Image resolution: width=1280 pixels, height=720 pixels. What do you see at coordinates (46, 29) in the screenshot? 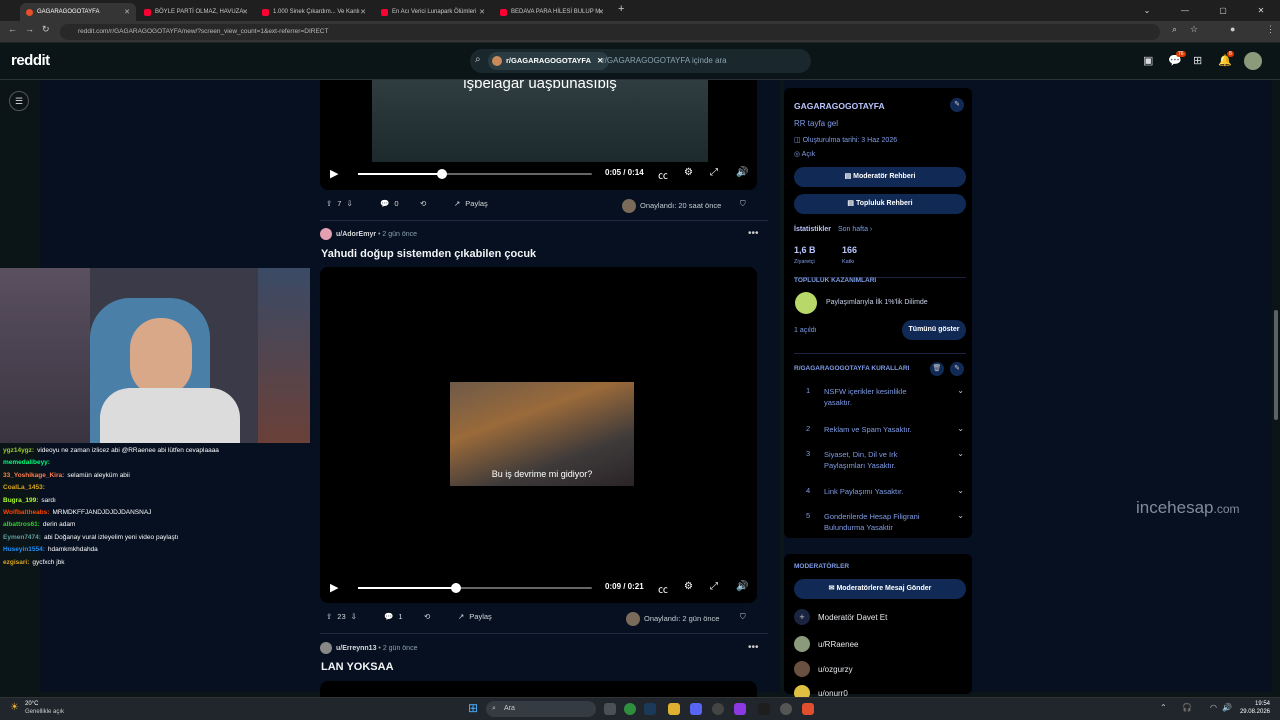
I see `reload-icon: ↻` at bounding box center [46, 29].